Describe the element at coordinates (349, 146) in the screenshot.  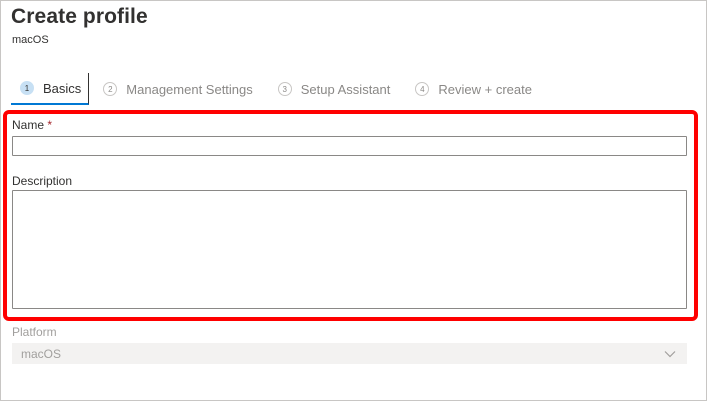
I see `name-input` at that location.